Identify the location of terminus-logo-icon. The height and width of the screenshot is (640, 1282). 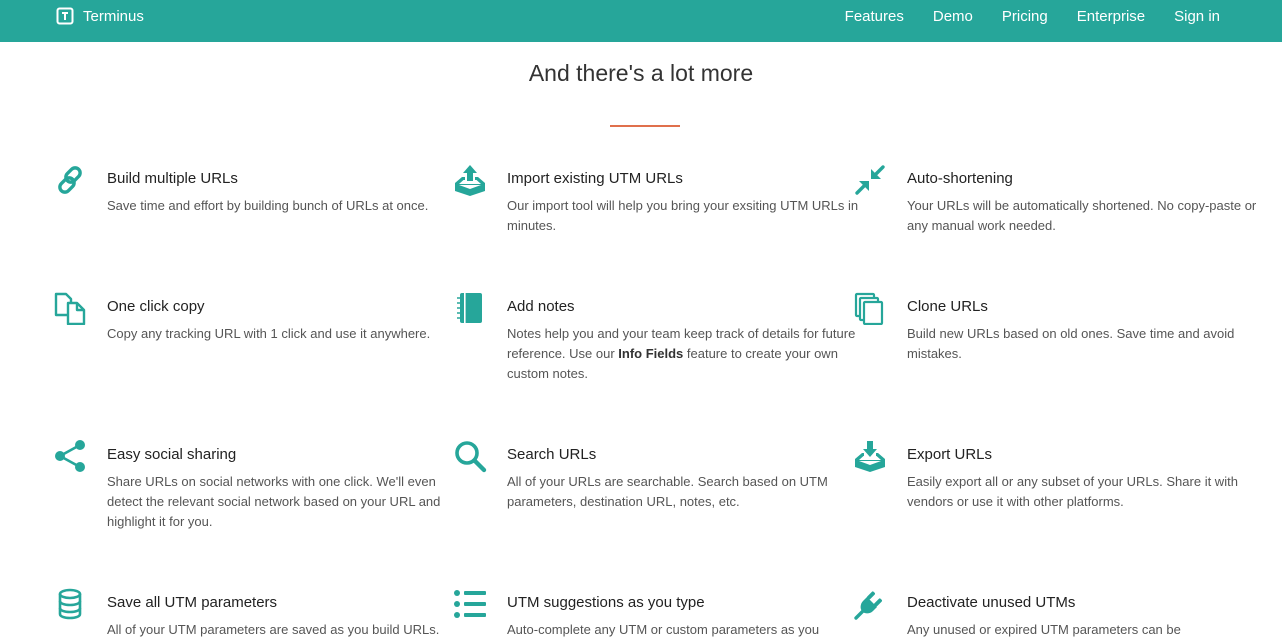
(65, 16).